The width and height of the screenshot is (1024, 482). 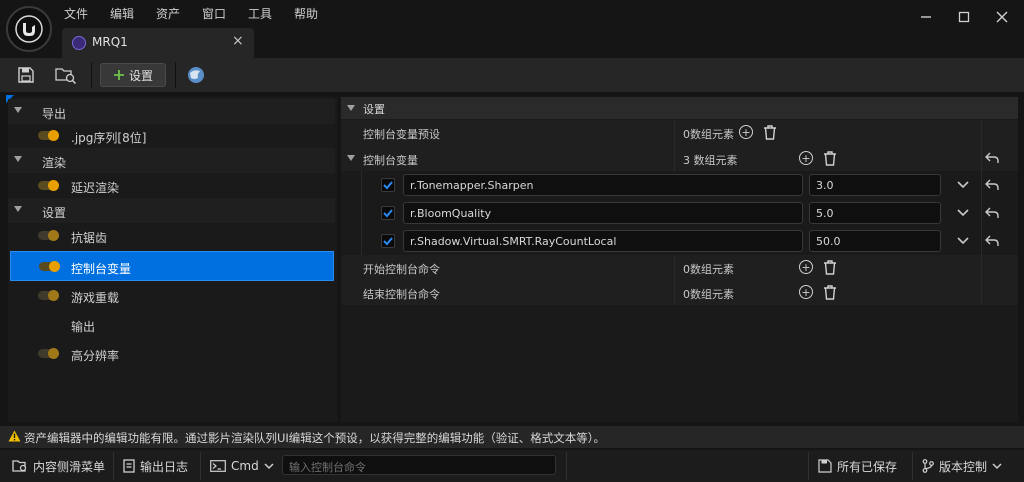 What do you see at coordinates (171, 235) in the screenshot?
I see `tree-item-anti-aliasing: 抗锯齿` at bounding box center [171, 235].